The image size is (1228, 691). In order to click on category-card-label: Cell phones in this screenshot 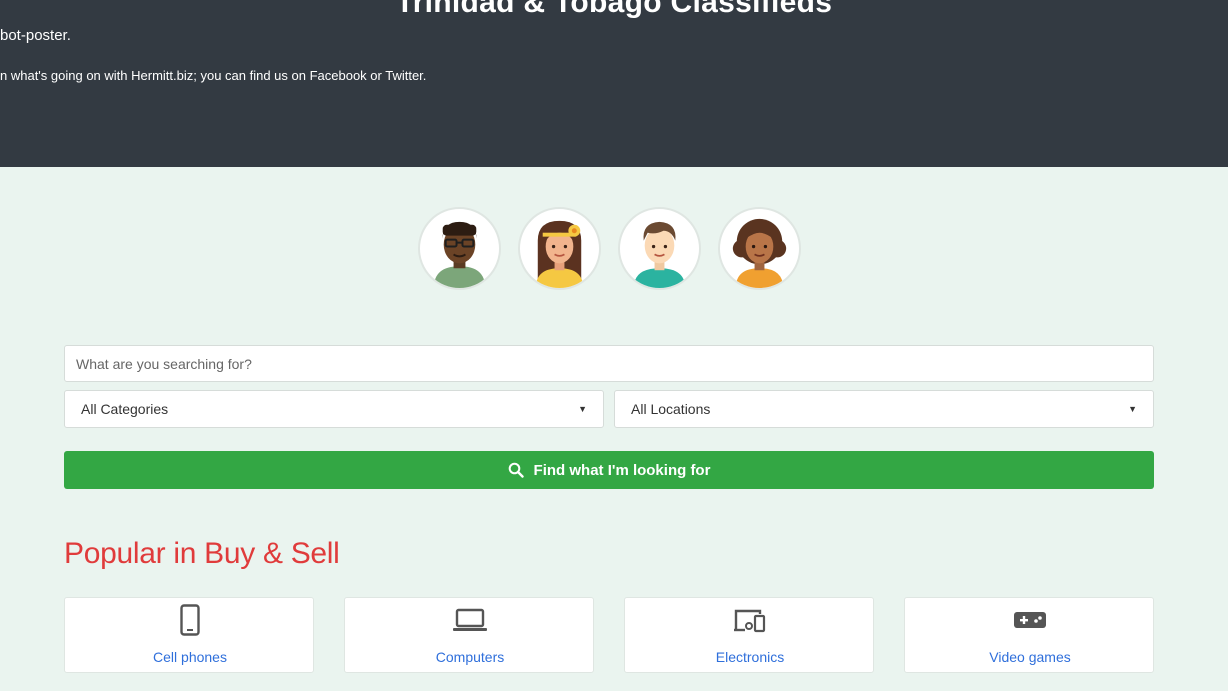, I will do `click(190, 657)`.